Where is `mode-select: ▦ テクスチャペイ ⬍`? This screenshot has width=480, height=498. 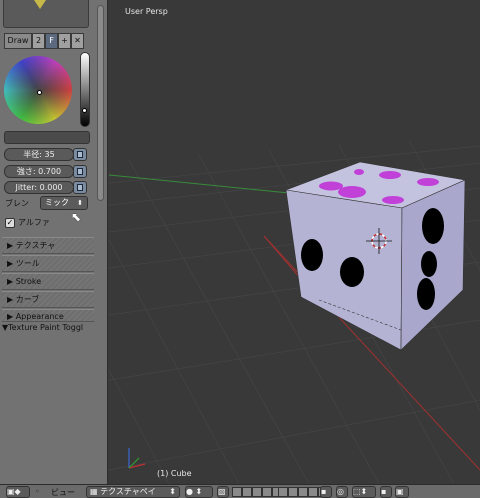 mode-select: ▦ テクスチャペイ ⬍ is located at coordinates (133, 492).